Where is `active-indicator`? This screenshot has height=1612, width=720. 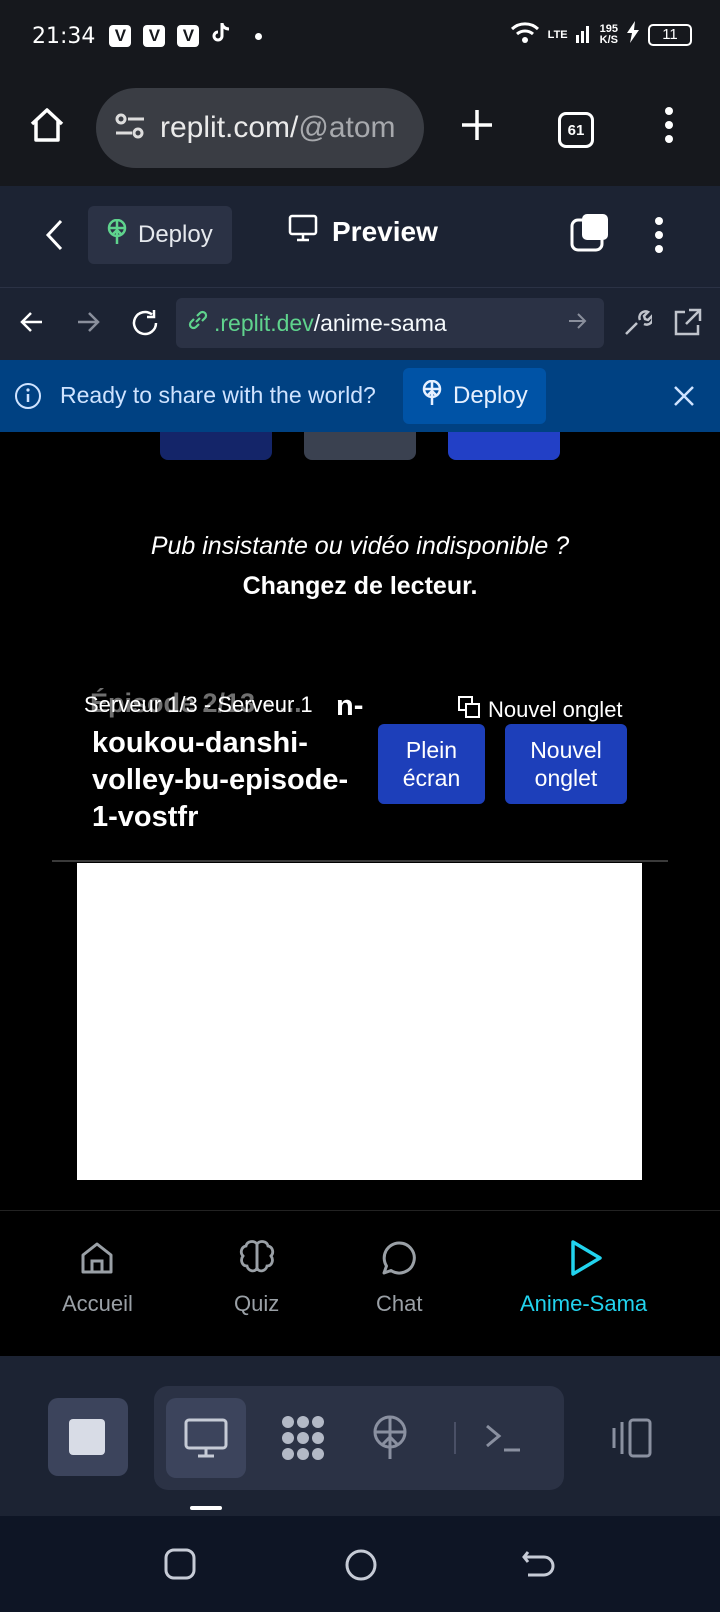 active-indicator is located at coordinates (206, 1508).